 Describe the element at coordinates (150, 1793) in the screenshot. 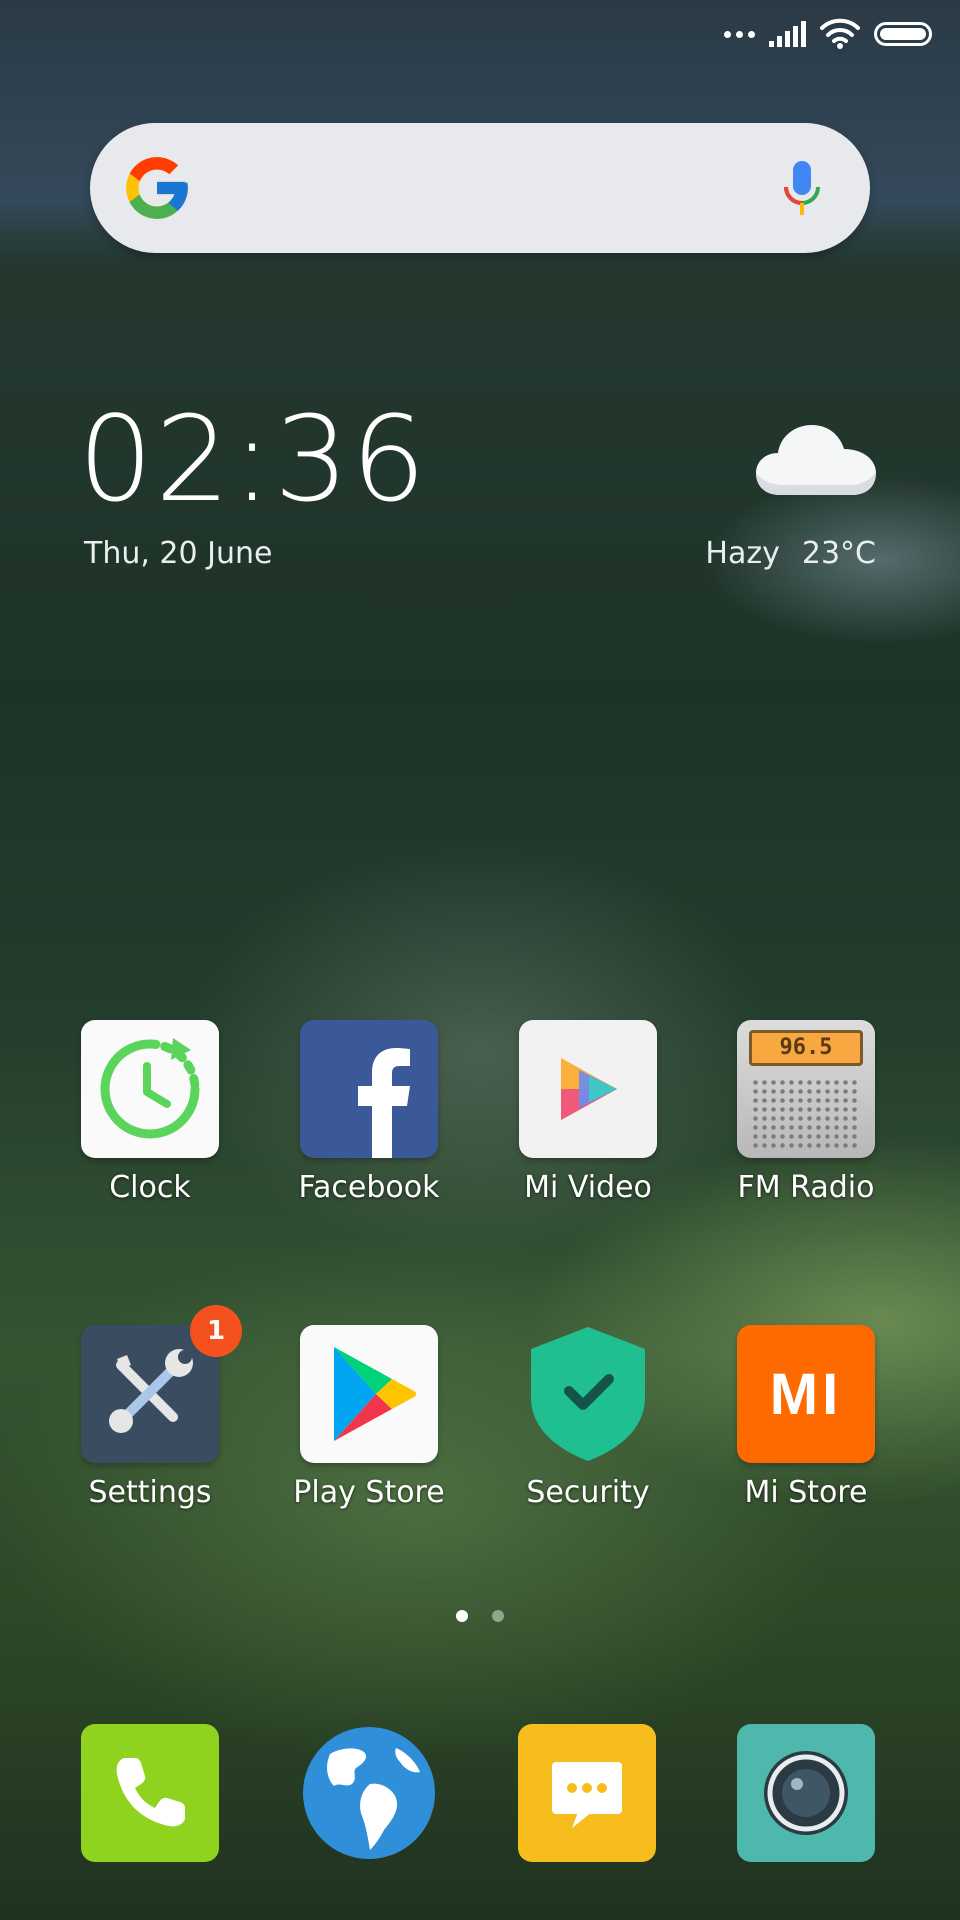

I see `phone-icon` at that location.